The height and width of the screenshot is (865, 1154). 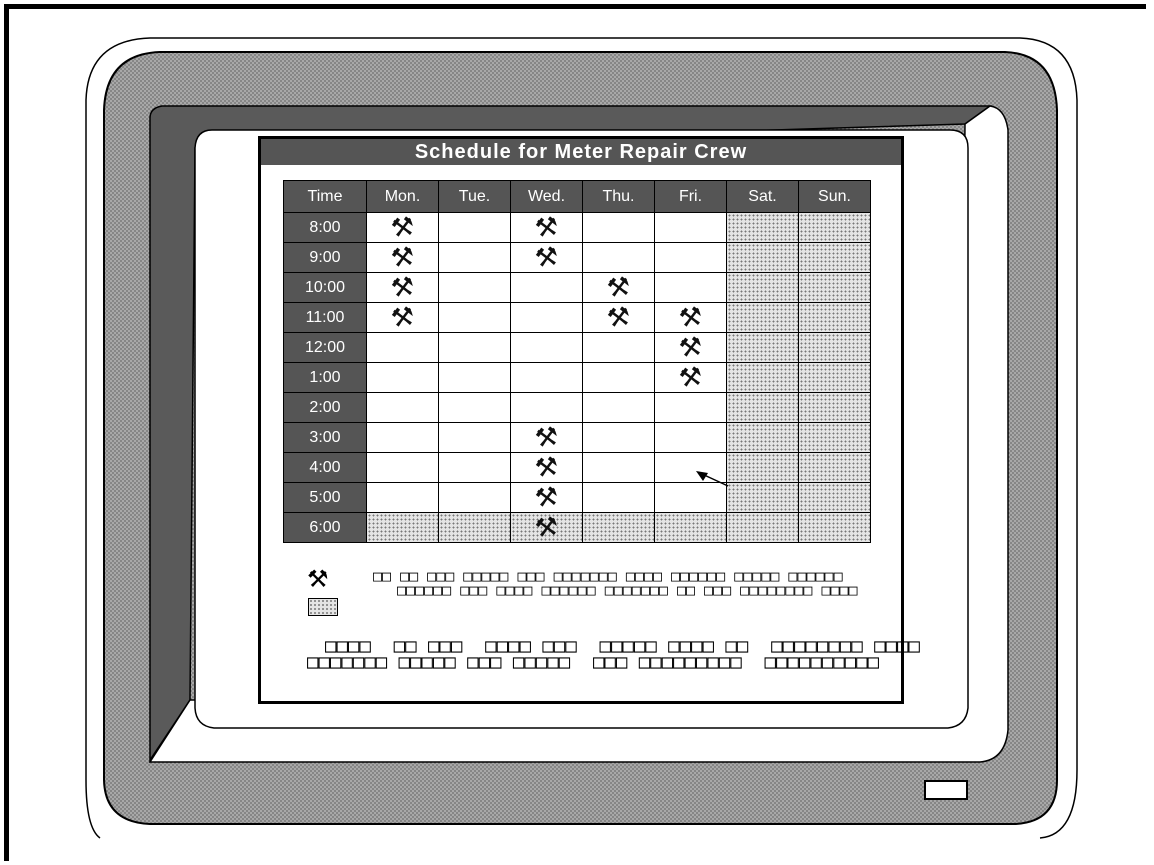 I want to click on schedule-row: 12:00 ⚒, so click(x=577, y=347).